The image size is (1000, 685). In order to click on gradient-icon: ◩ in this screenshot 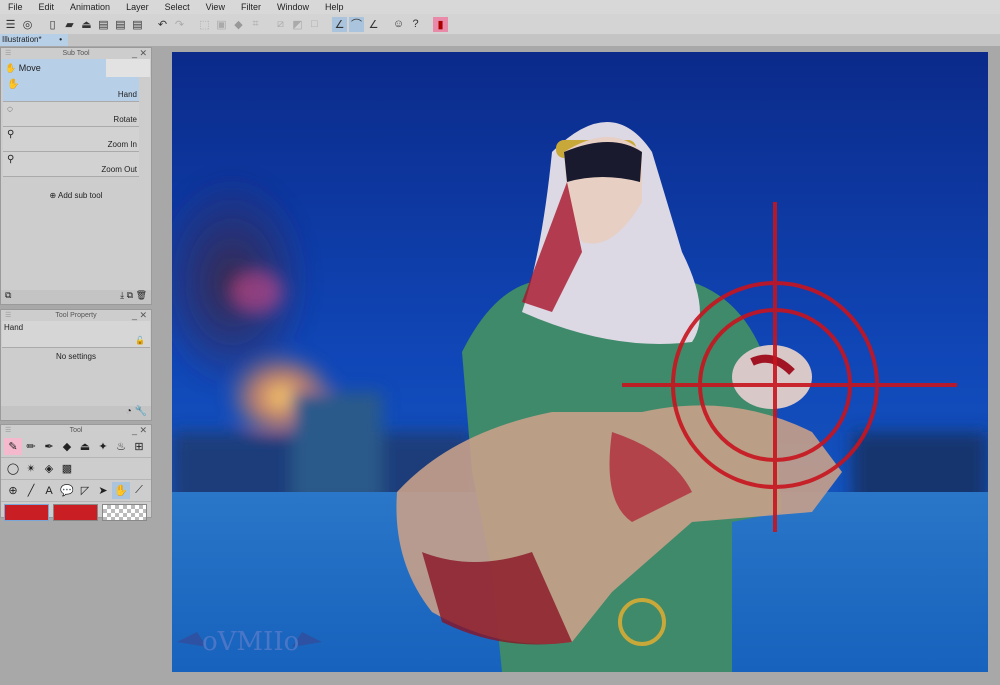, I will do `click(297, 24)`.